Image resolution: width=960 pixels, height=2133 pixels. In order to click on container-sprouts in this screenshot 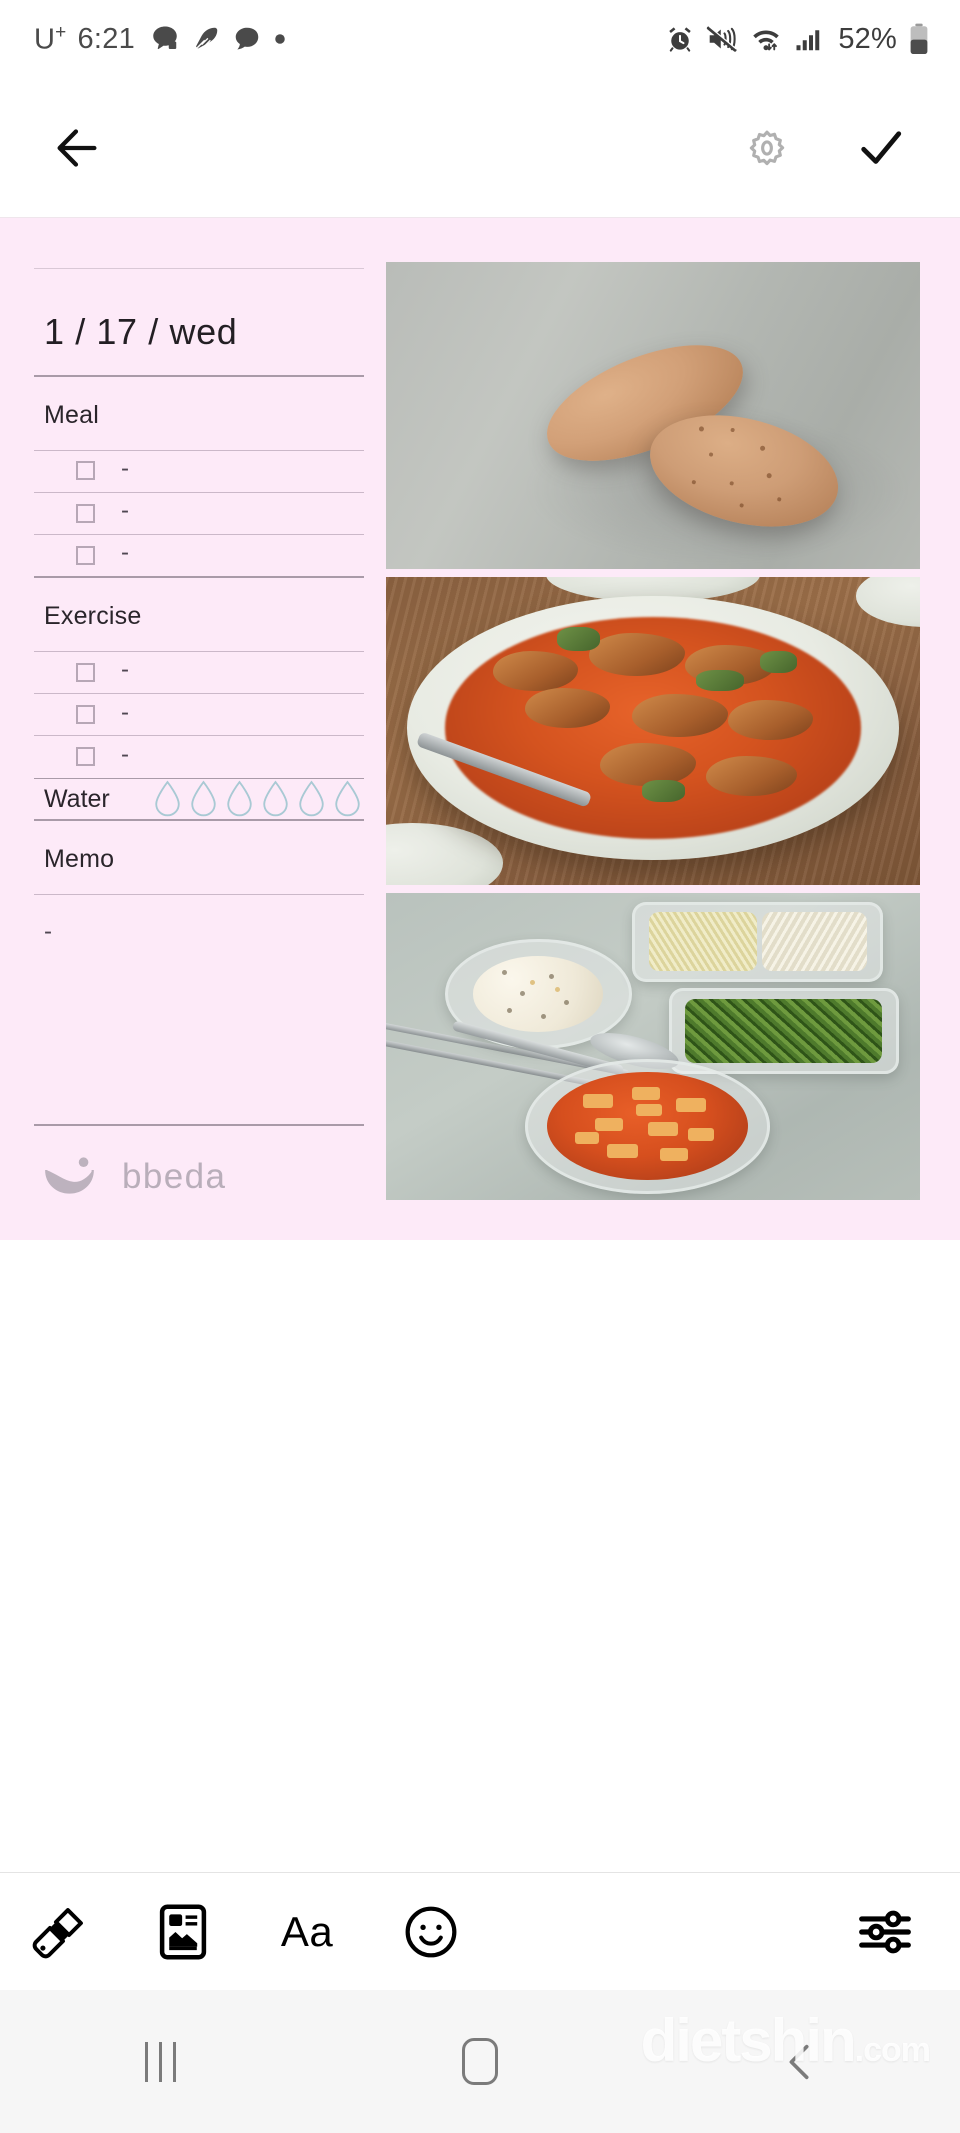, I will do `click(757, 941)`.